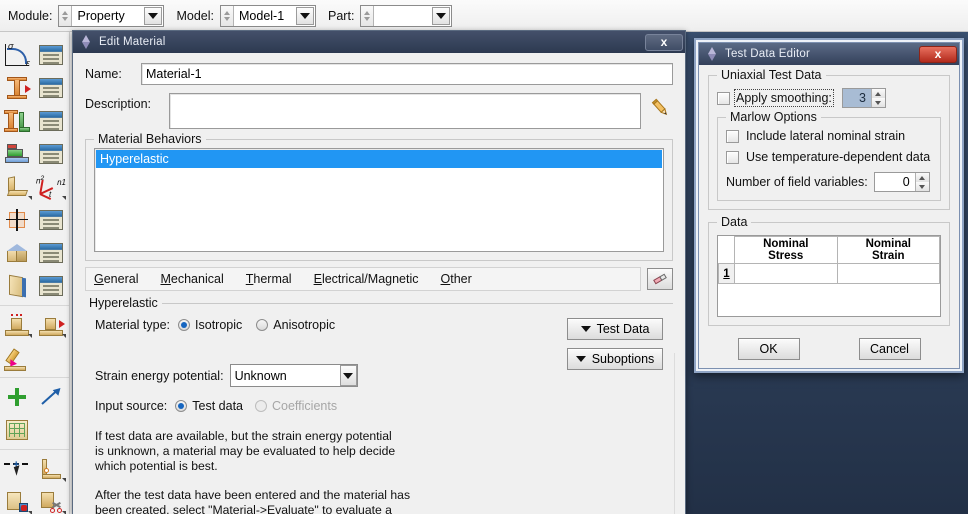 This screenshot has height=514, width=968. Describe the element at coordinates (379, 159) in the screenshot. I see `list-item-hyperelastic: Hyperelastic` at that location.